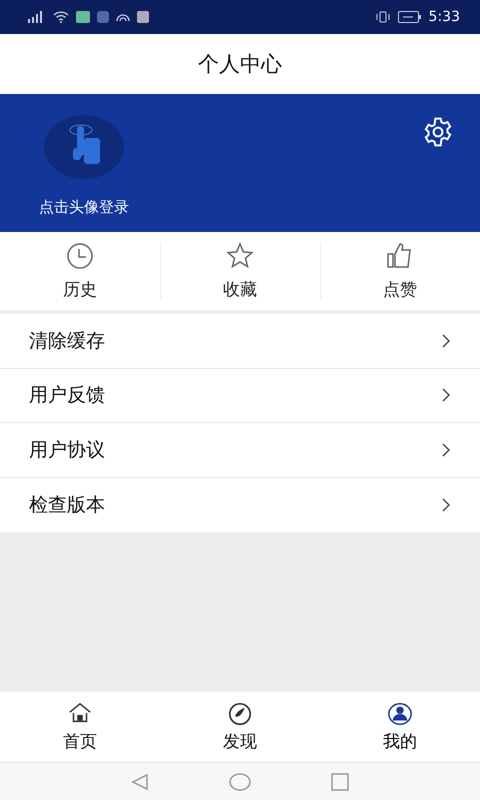  Describe the element at coordinates (80, 271) in the screenshot. I see `quick-action: 历史` at that location.